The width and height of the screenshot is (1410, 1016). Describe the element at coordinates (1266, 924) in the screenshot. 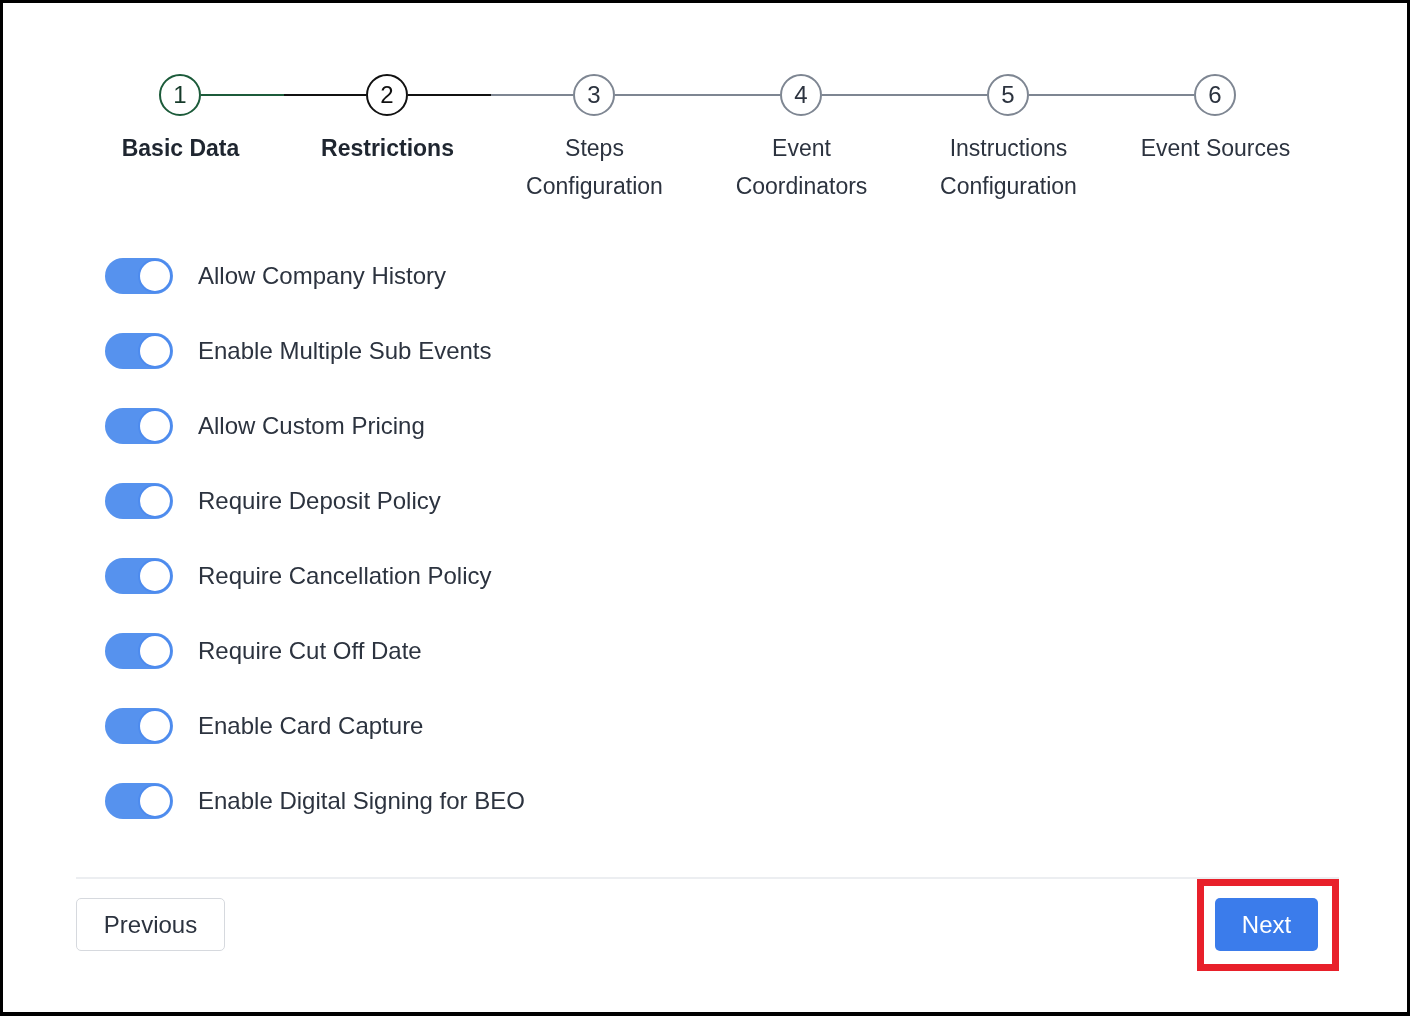

I see `next-button: Next` at that location.